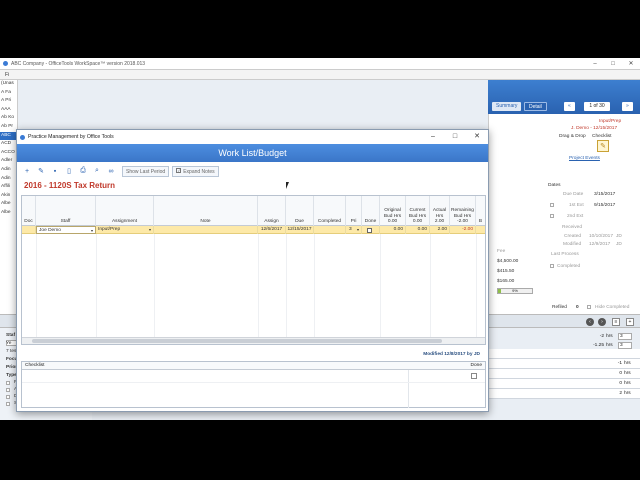  Describe the element at coordinates (8, 93) in the screenshot. I see `client-list-item: A Fa` at that location.